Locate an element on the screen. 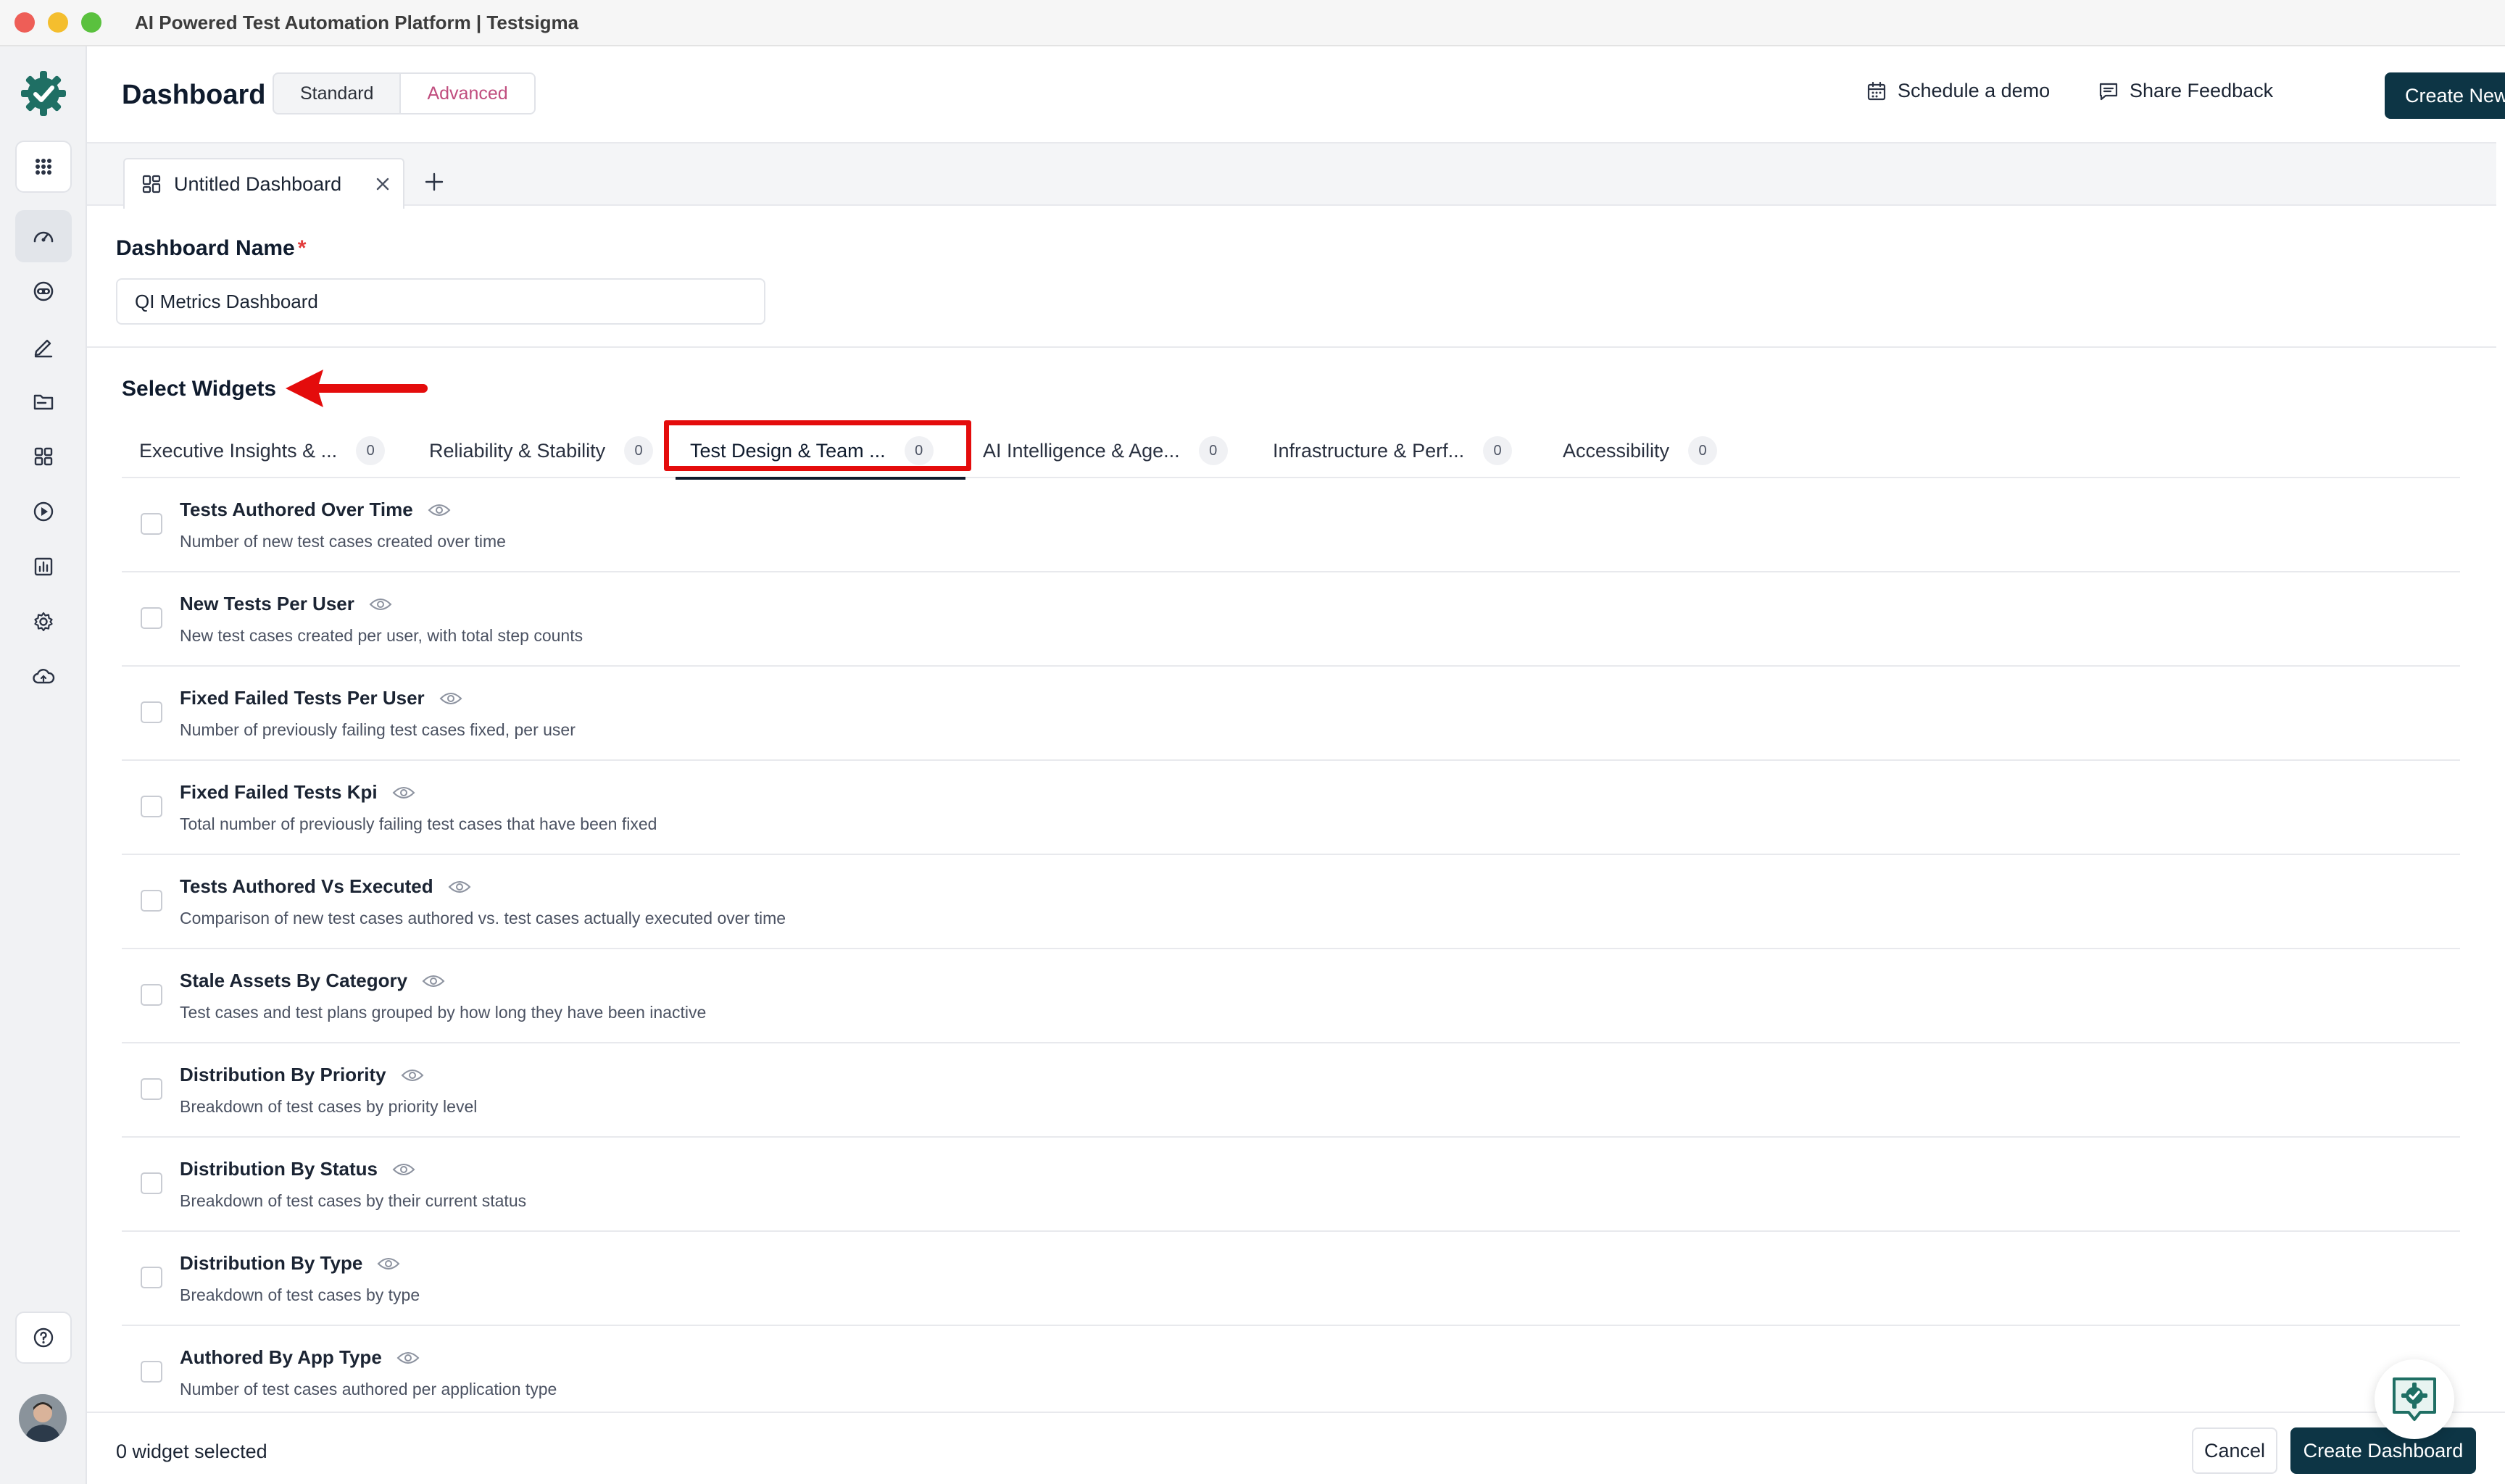 Image resolution: width=2505 pixels, height=1484 pixels. create-new-button: Create New is located at coordinates (2445, 95).